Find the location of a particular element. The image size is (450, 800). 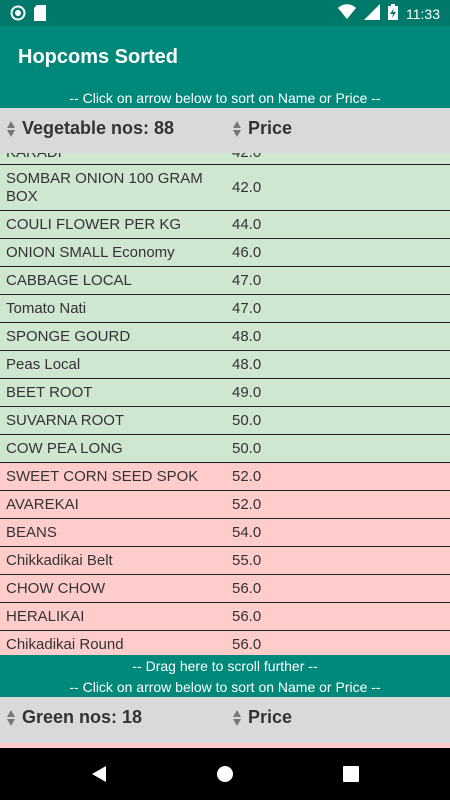

item-name: SPONGE GOURD is located at coordinates (68, 336).